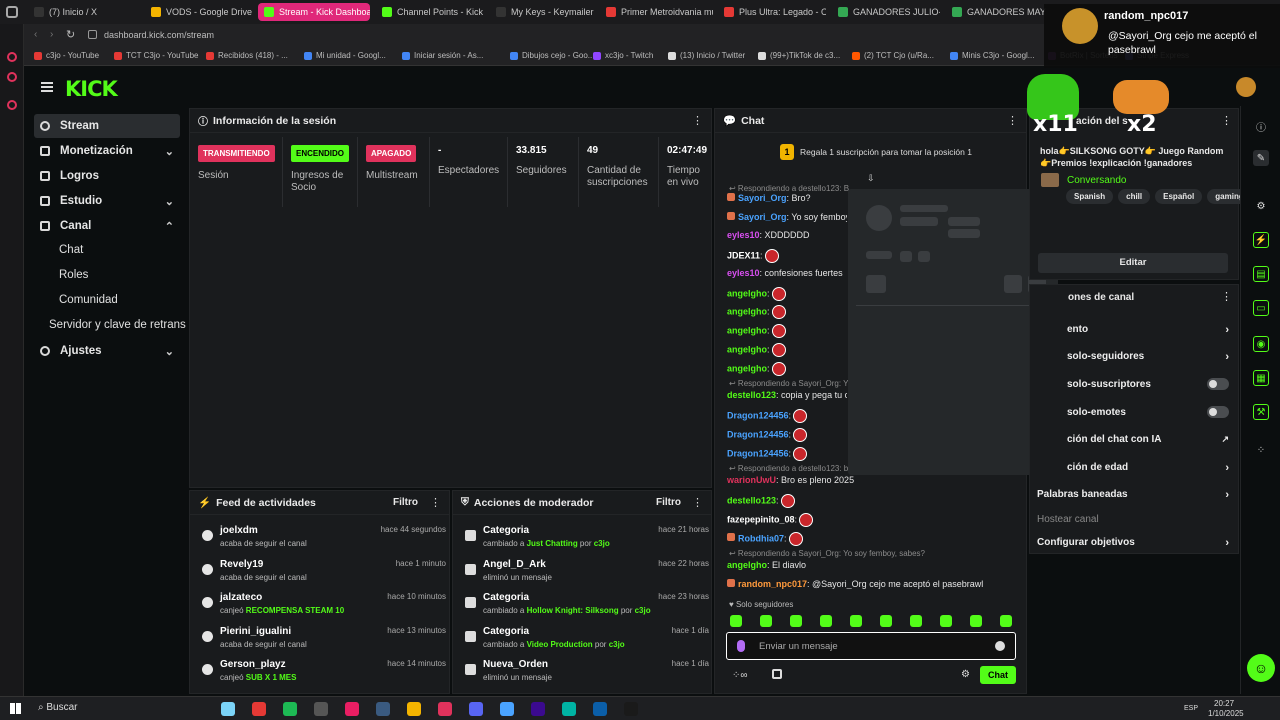  What do you see at coordinates (1133, 495) in the screenshot?
I see `channel-option-row: Palabras baneadas ›` at bounding box center [1133, 495].